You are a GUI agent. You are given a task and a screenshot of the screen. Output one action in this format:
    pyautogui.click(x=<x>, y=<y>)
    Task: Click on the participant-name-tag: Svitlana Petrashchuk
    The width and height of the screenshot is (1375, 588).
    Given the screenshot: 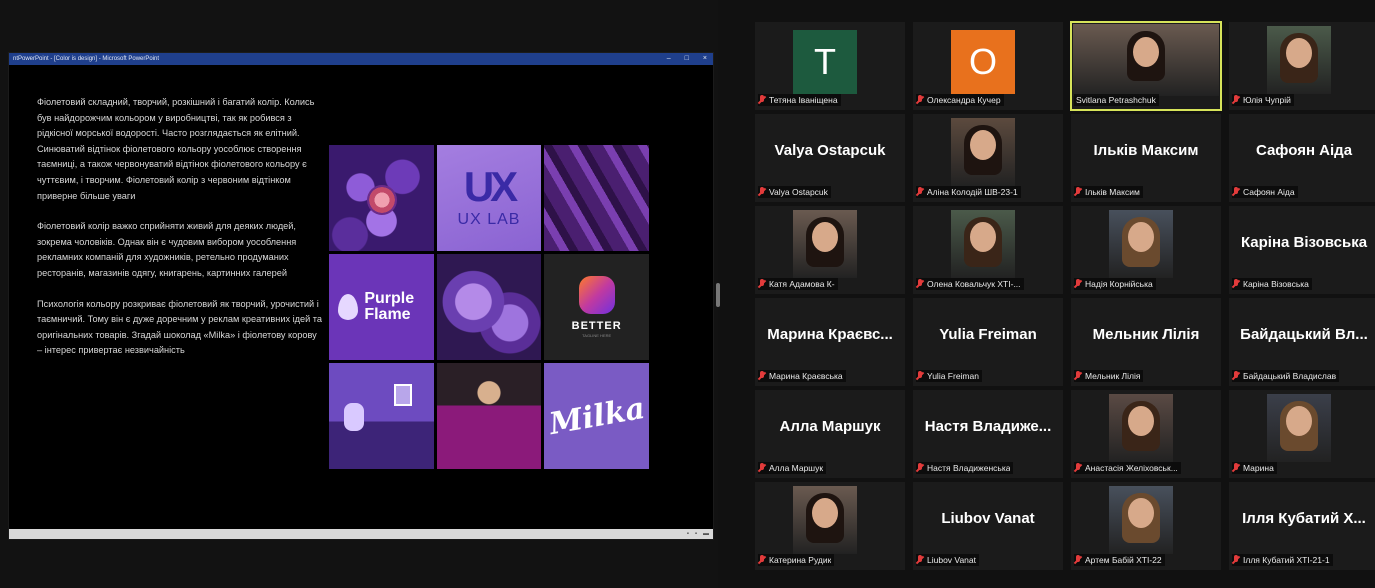 What is the action you would take?
    pyautogui.click(x=1116, y=100)
    